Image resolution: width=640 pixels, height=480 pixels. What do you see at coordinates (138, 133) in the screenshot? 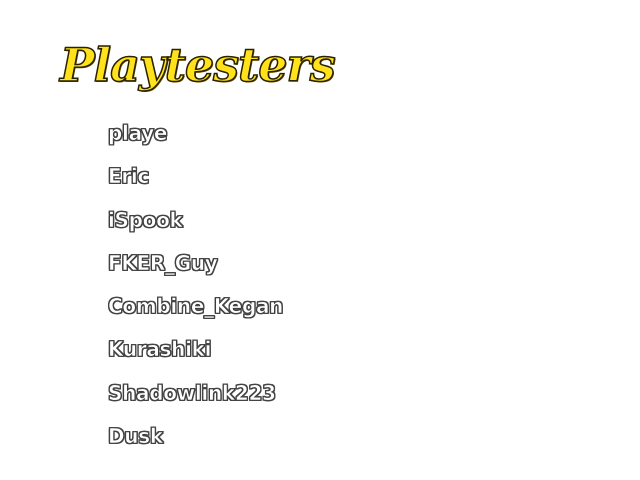
I see `playtester-name: playe` at bounding box center [138, 133].